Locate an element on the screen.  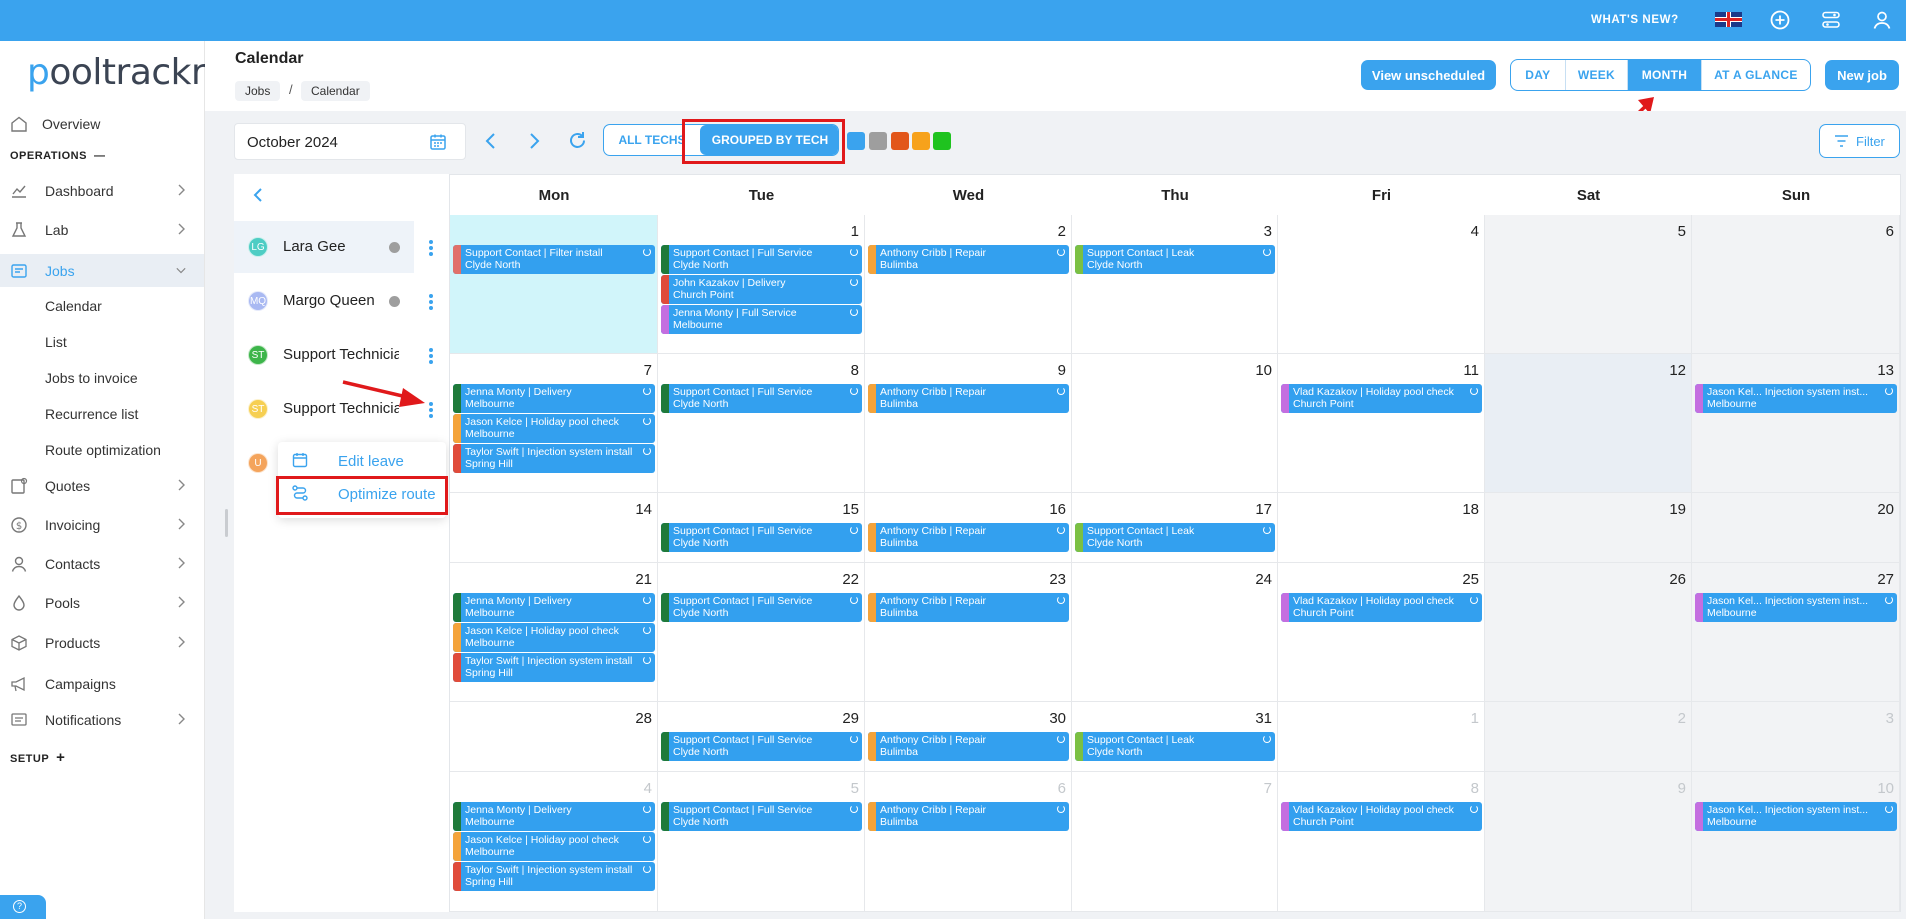
sidebar-item-label: Invoicing is located at coordinates (73, 524).